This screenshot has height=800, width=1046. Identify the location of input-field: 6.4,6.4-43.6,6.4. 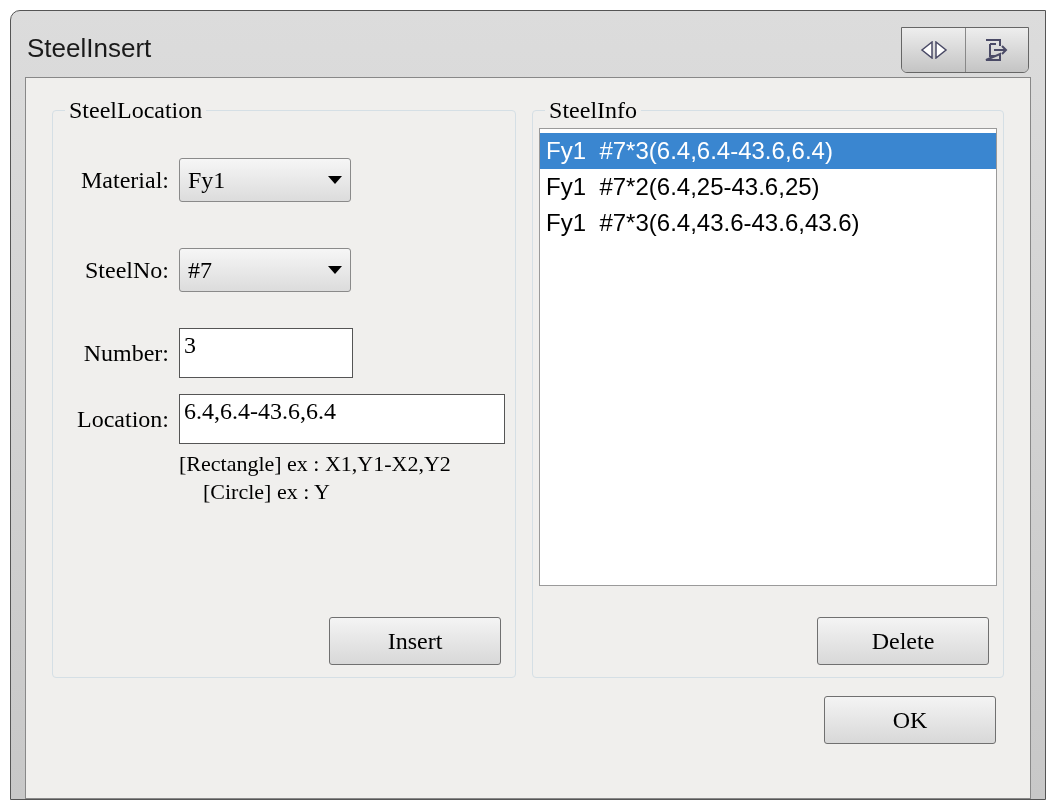
(342, 419).